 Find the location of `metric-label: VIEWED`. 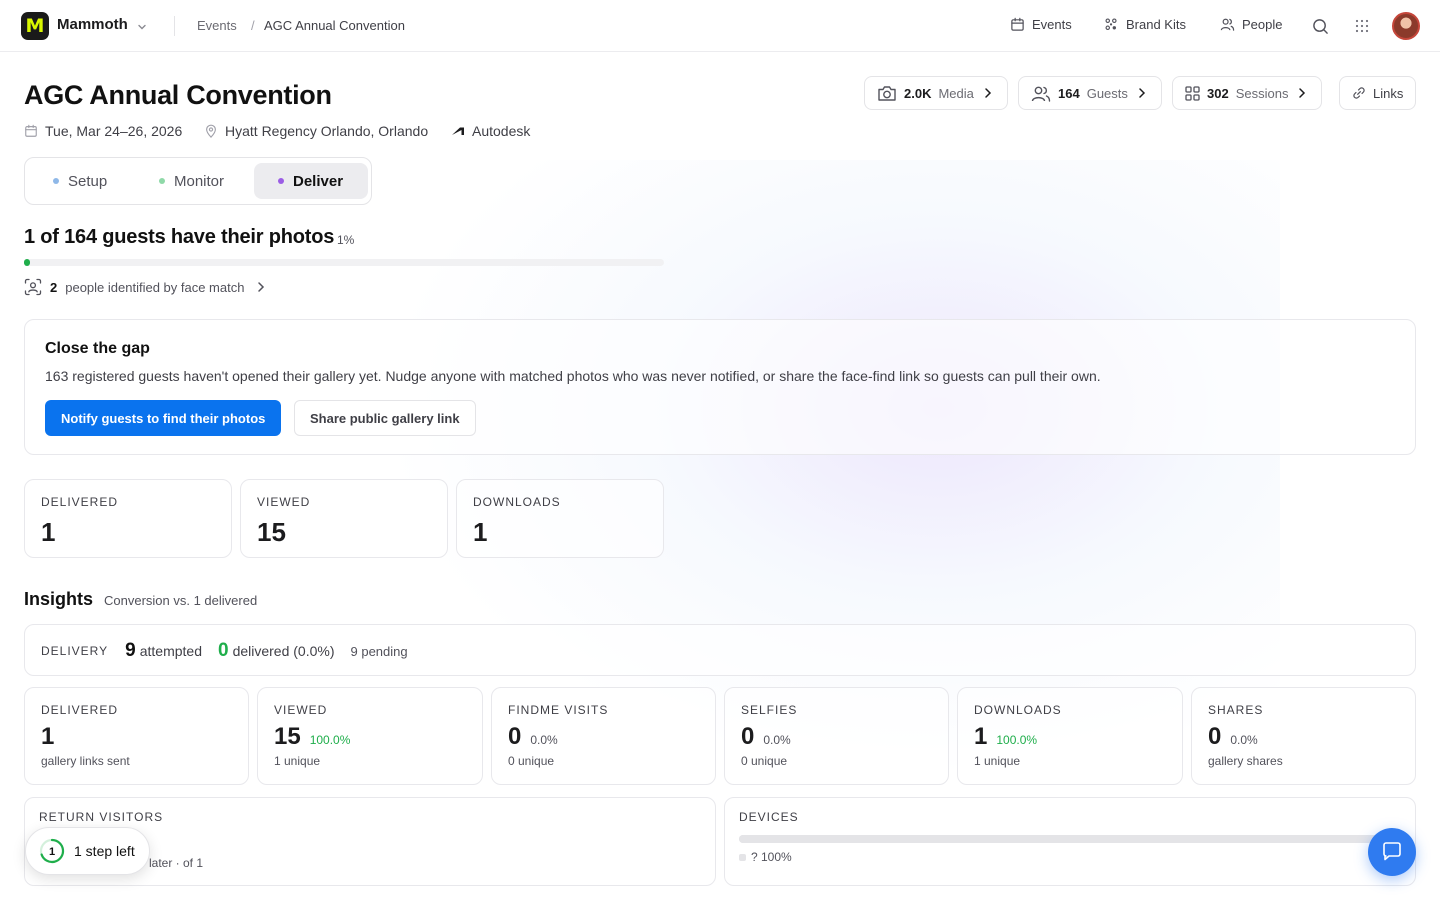

metric-label: VIEWED is located at coordinates (301, 710).